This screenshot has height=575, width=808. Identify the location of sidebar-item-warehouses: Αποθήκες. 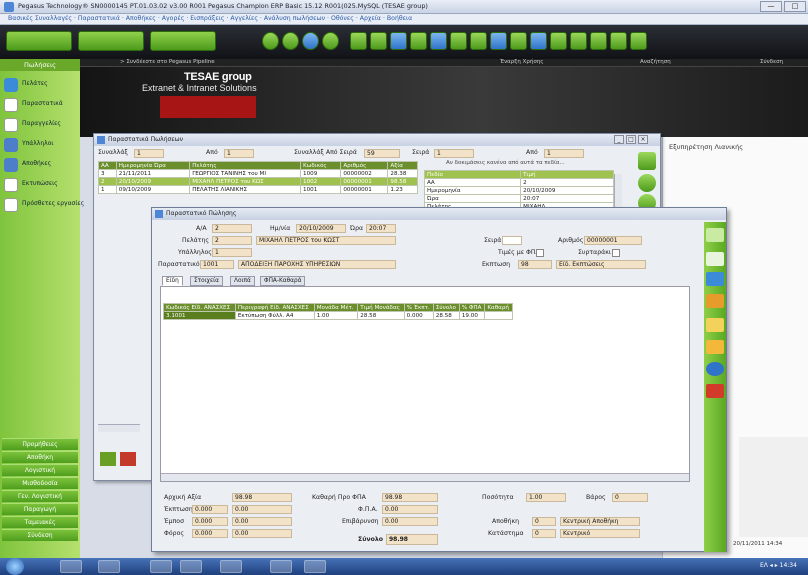
(40, 165).